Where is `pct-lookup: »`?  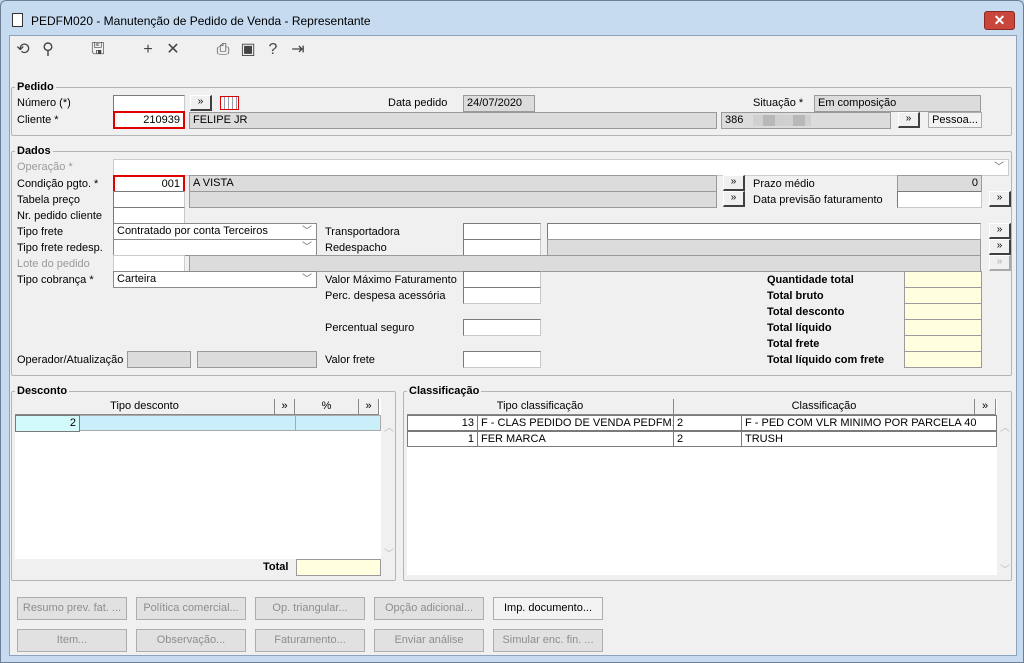 pct-lookup: » is located at coordinates (369, 407).